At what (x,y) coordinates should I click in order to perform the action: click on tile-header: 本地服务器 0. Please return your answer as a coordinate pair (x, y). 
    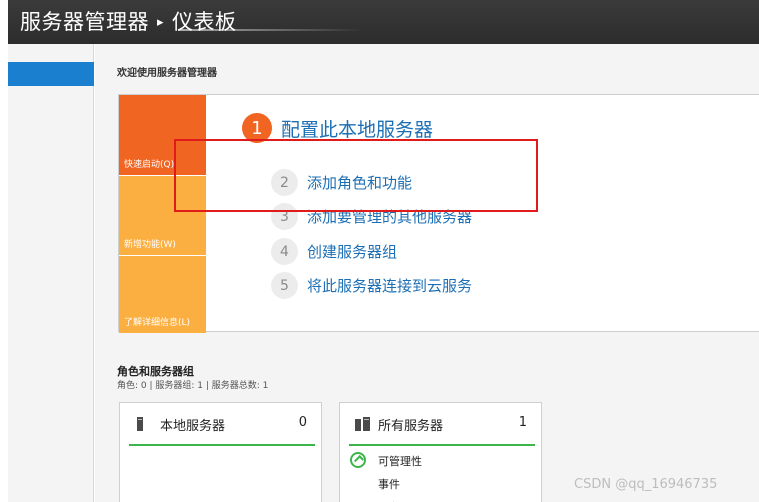
    Looking at the image, I should click on (220, 424).